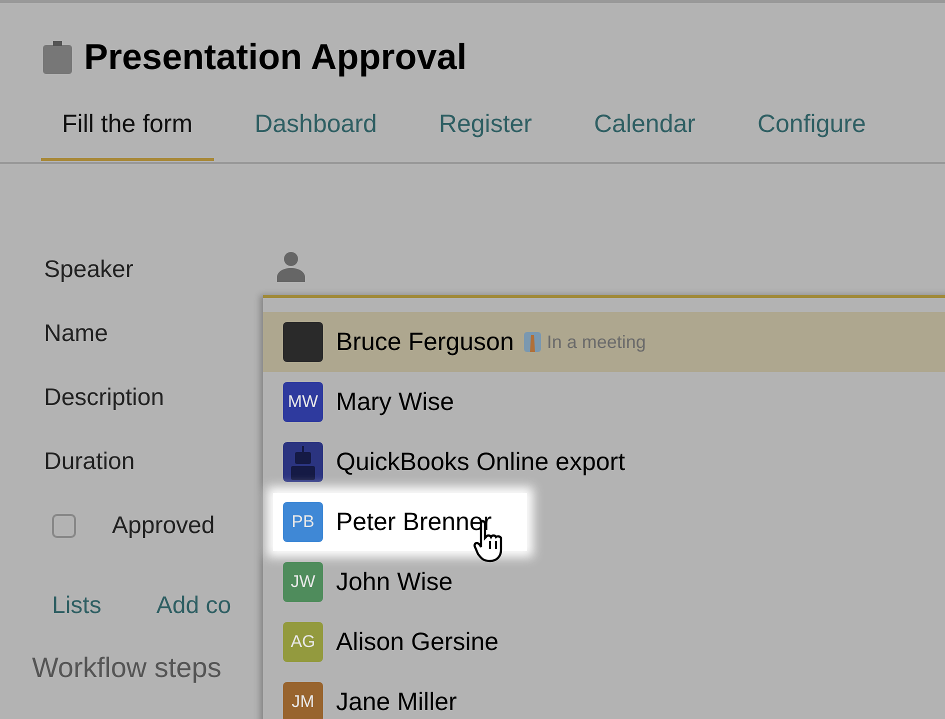 Image resolution: width=945 pixels, height=719 pixels. What do you see at coordinates (417, 642) in the screenshot?
I see `person-name: Alison Gersine` at bounding box center [417, 642].